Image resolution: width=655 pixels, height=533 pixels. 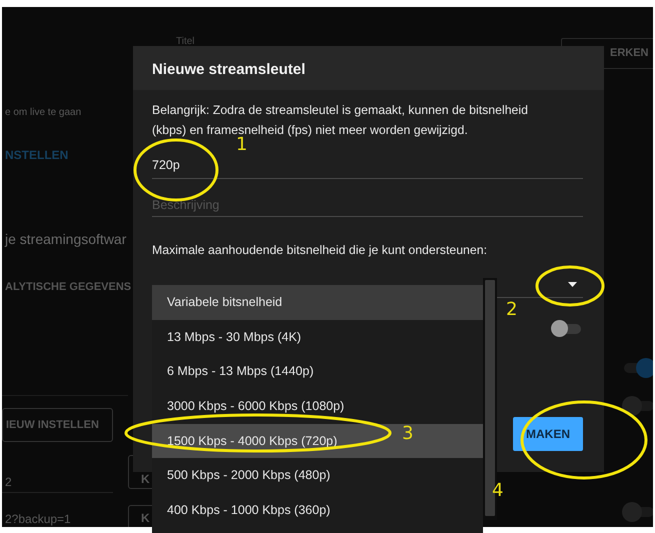 I want to click on dropdown-option: 6 Mbps - 13 Mbps (1440p), so click(x=317, y=372).